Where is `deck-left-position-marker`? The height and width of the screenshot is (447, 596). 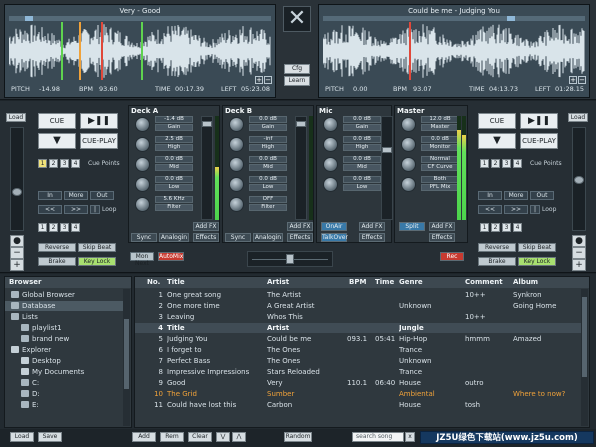 deck-left-position-marker is located at coordinates (29, 18).